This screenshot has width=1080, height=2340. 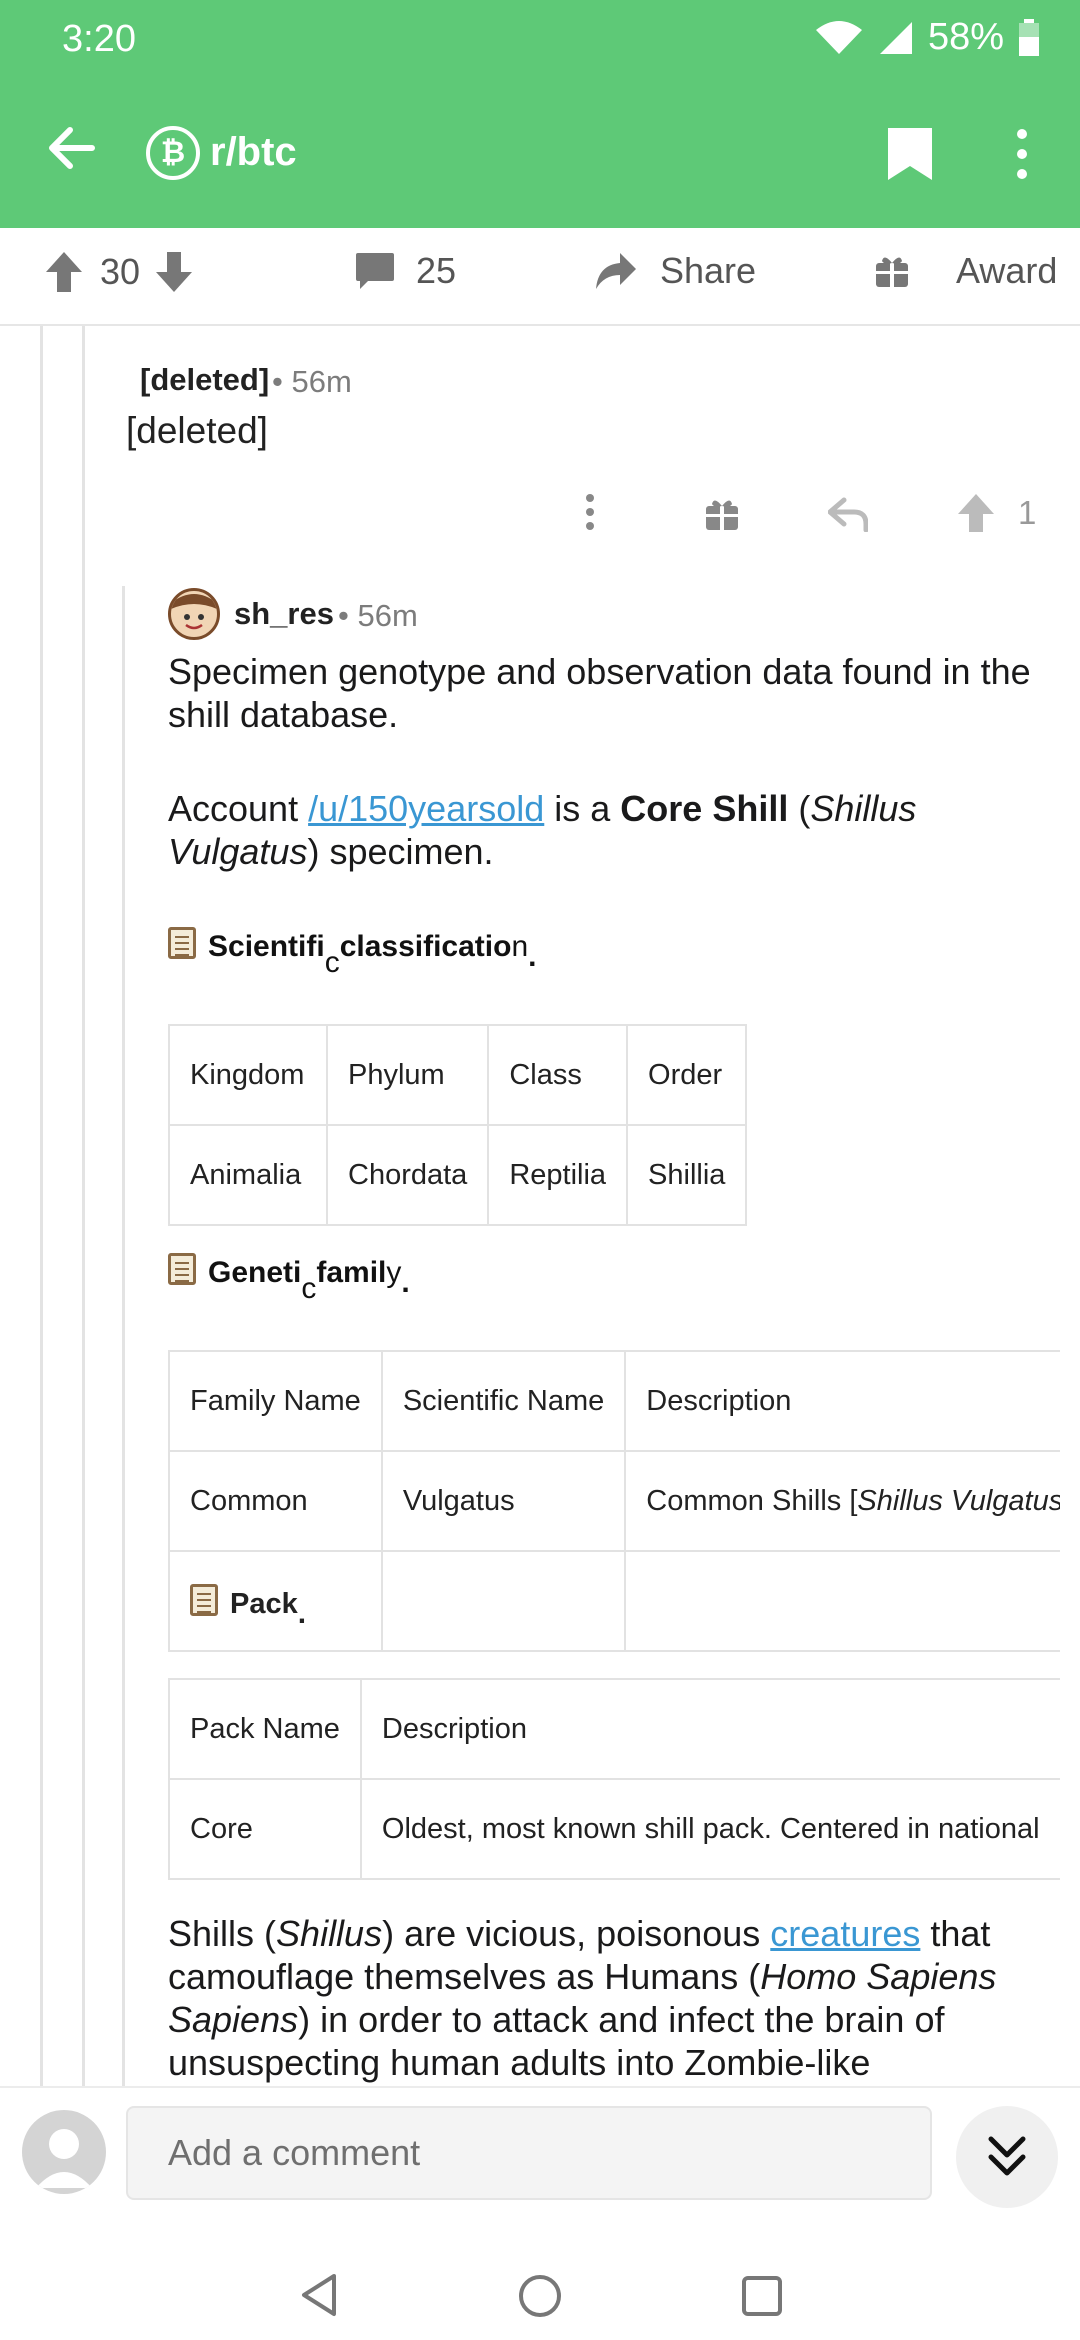 I want to click on user-avatar, so click(x=64, y=2152).